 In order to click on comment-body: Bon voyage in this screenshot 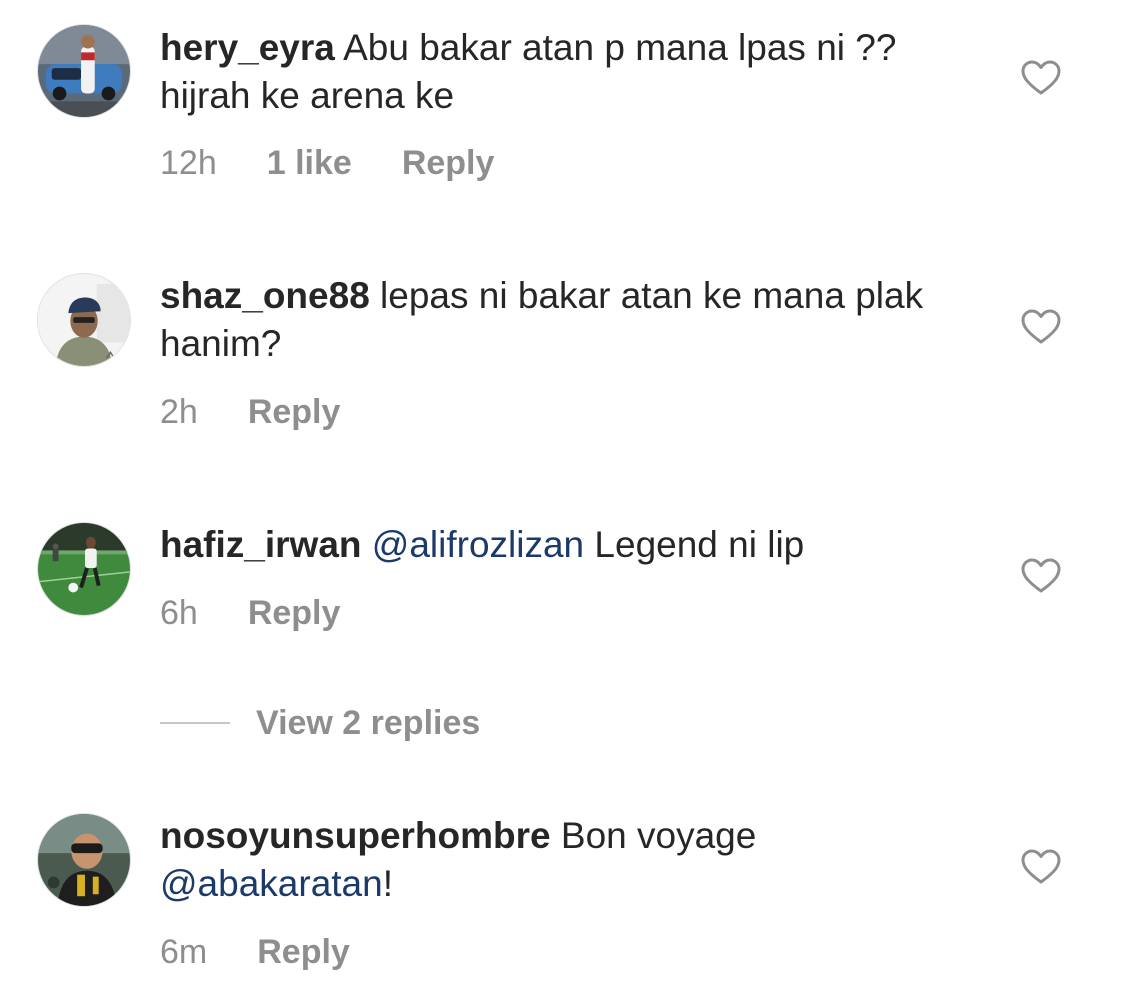, I will do `click(653, 835)`.